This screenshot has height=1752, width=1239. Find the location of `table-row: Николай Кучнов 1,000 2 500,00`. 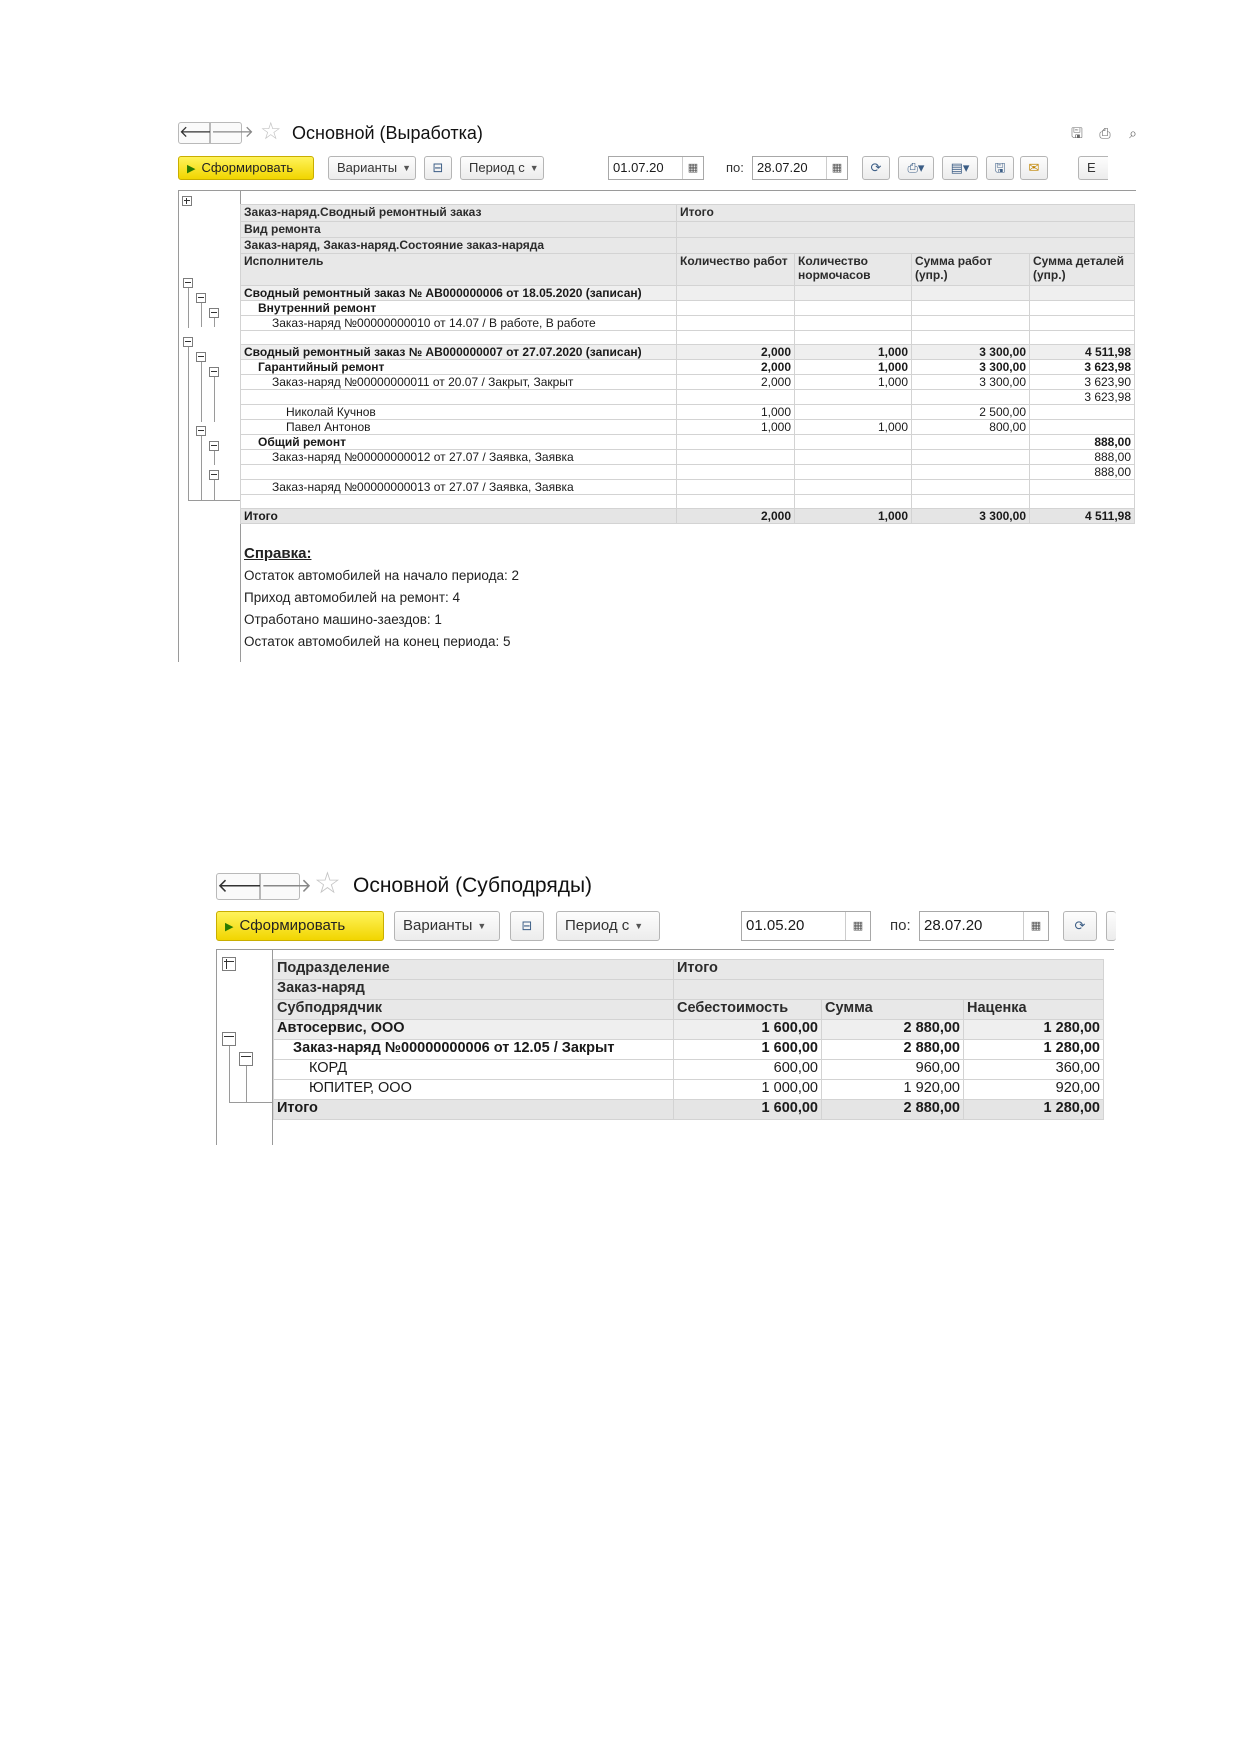

table-row: Николай Кучнов 1,000 2 500,00 is located at coordinates (688, 412).